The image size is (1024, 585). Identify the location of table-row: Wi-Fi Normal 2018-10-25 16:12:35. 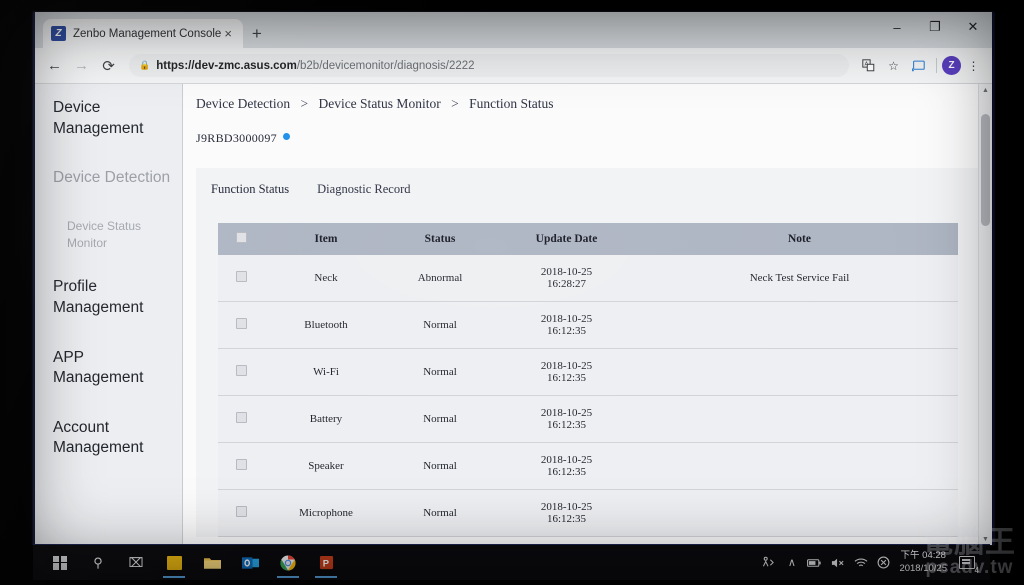
(588, 372).